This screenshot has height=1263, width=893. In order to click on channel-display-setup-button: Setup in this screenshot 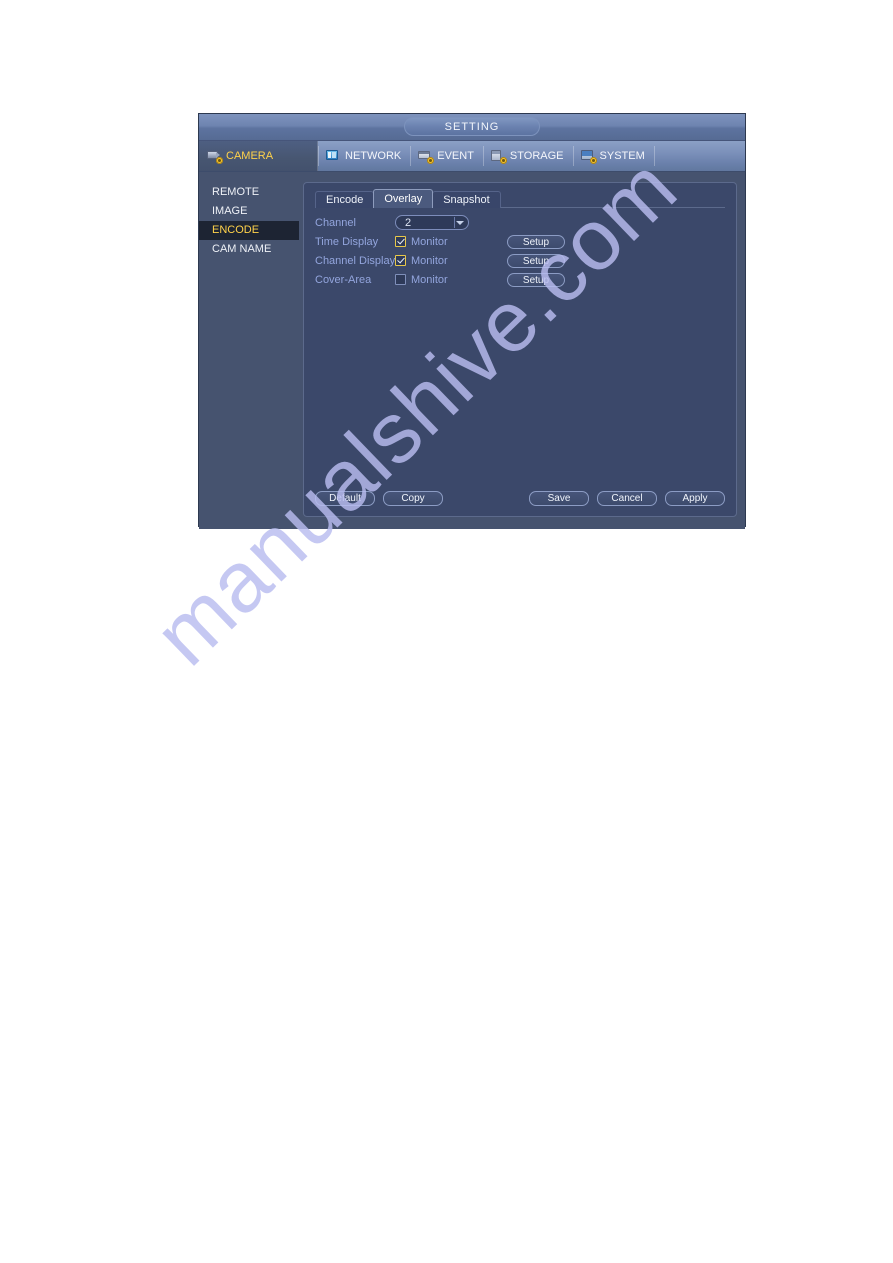, I will do `click(536, 260)`.